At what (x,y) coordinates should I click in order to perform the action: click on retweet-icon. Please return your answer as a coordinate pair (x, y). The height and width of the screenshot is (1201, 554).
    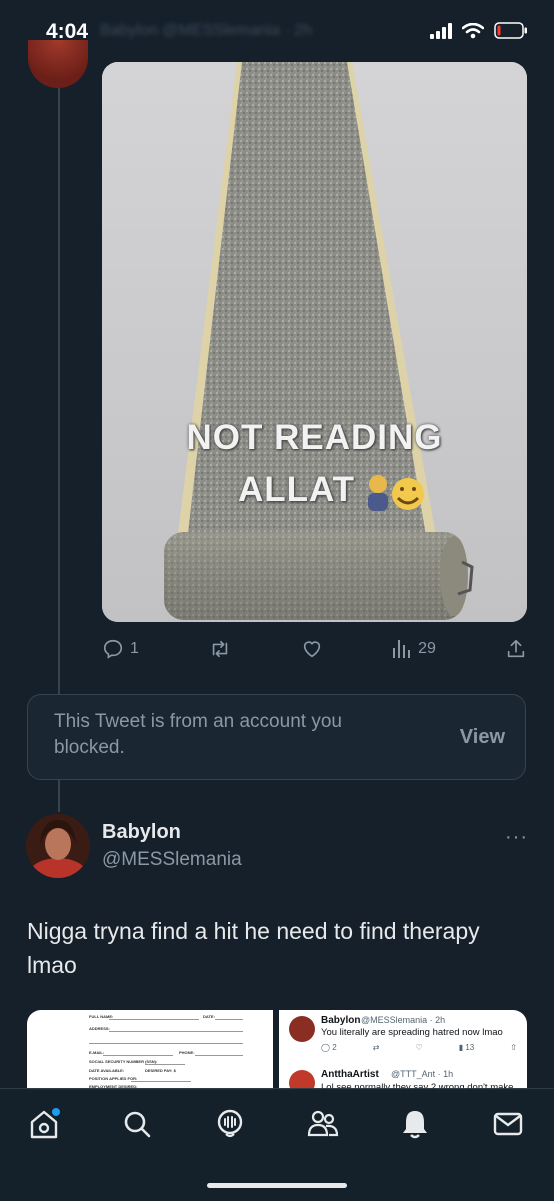
    Looking at the image, I should click on (220, 649).